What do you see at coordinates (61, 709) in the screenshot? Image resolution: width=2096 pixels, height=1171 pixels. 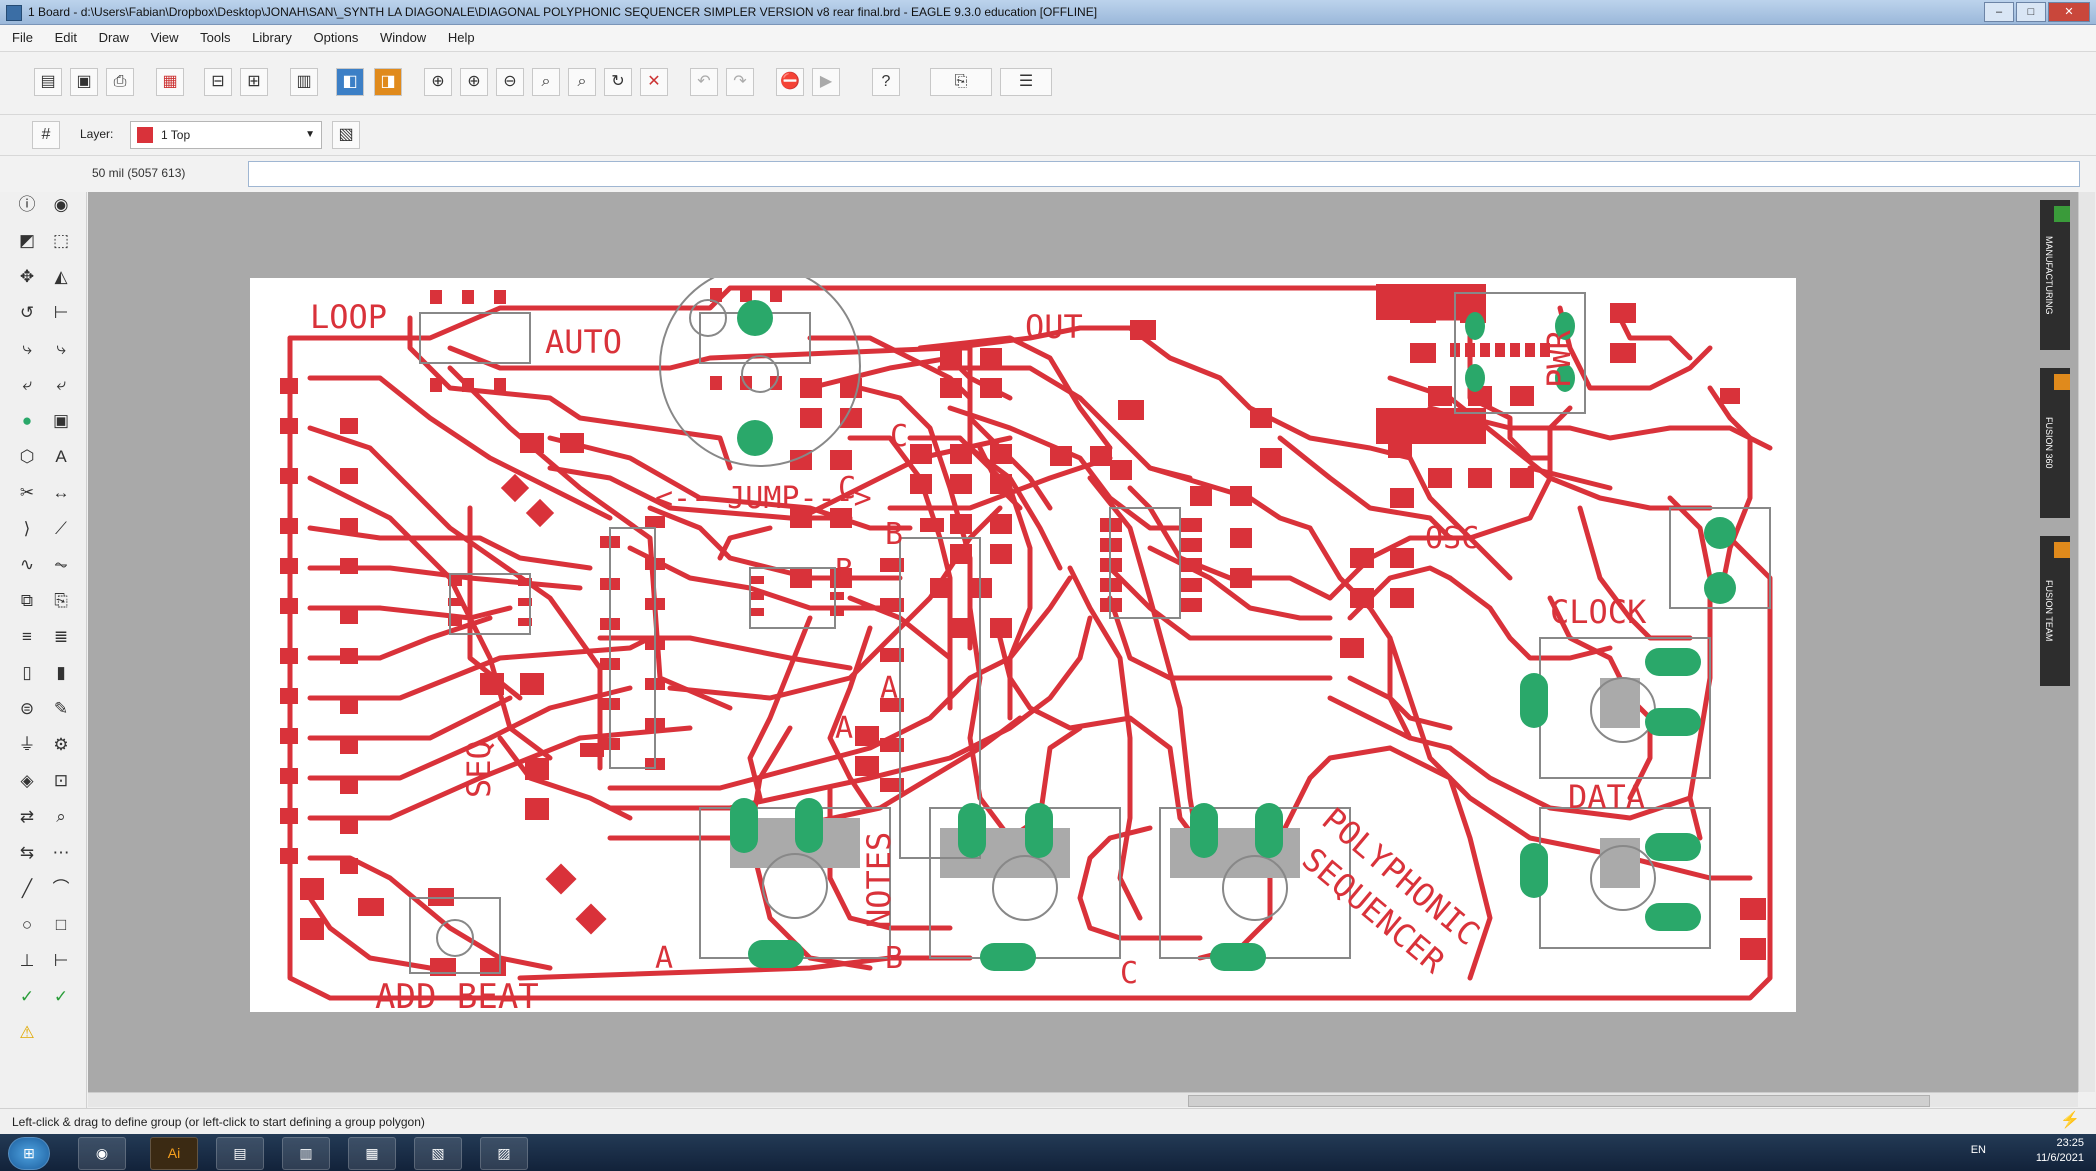 I see `wrench-icon: ✎` at bounding box center [61, 709].